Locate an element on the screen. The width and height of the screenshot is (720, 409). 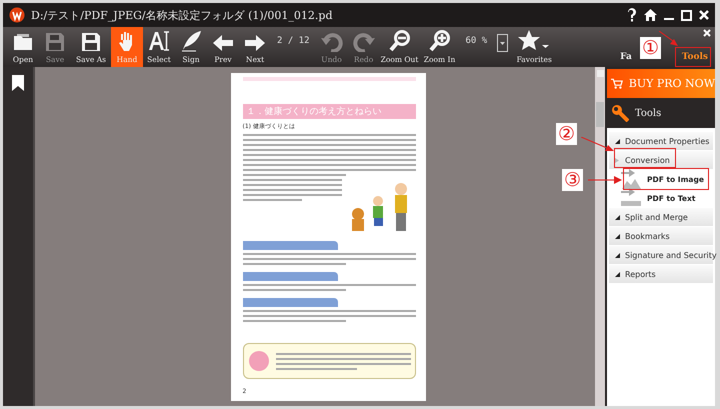
window-title: D:/テスト/PDF_JPEG/名称未設定フォルダ (1)/001_012.pd is located at coordinates (182, 15).